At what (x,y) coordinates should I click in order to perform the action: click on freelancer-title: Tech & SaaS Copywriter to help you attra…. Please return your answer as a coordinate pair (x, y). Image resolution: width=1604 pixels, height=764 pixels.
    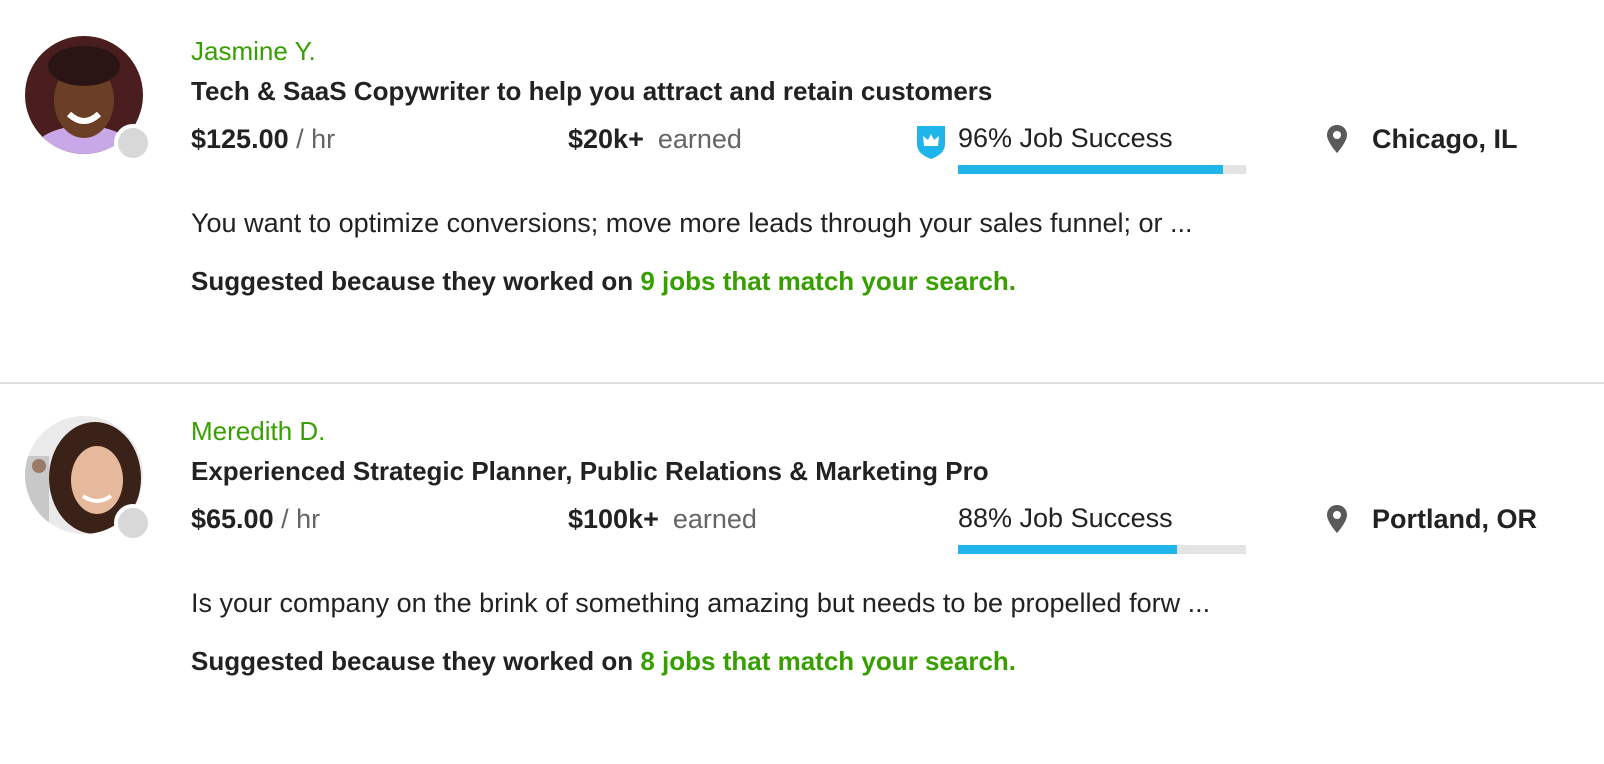
    Looking at the image, I should click on (592, 91).